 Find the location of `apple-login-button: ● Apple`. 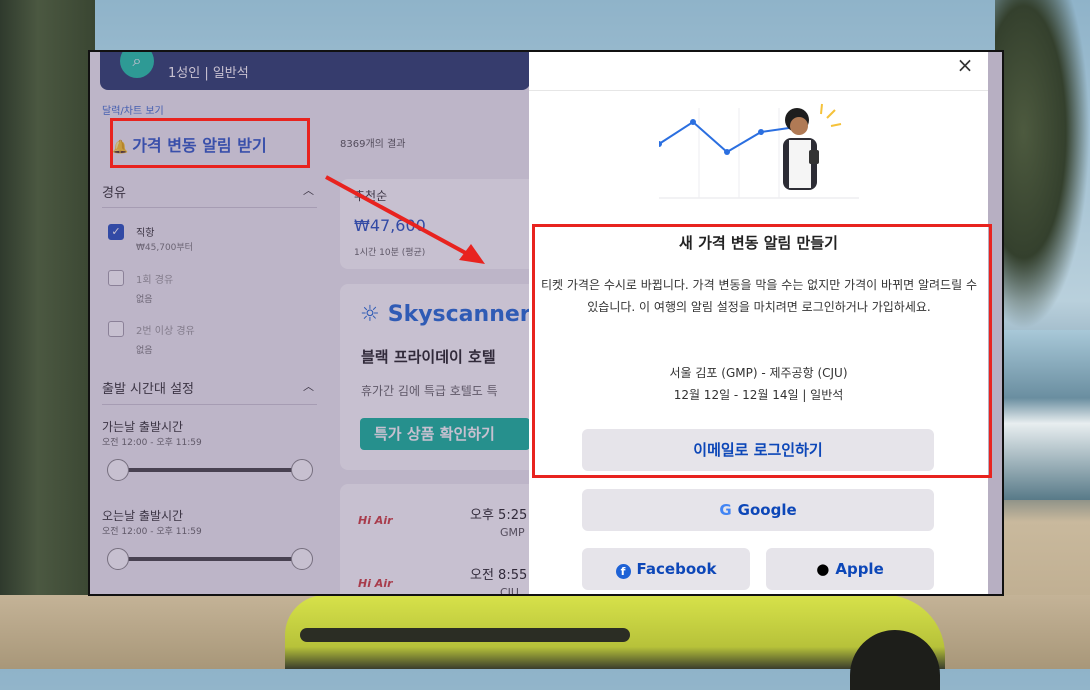

apple-login-button: ● Apple is located at coordinates (850, 569).